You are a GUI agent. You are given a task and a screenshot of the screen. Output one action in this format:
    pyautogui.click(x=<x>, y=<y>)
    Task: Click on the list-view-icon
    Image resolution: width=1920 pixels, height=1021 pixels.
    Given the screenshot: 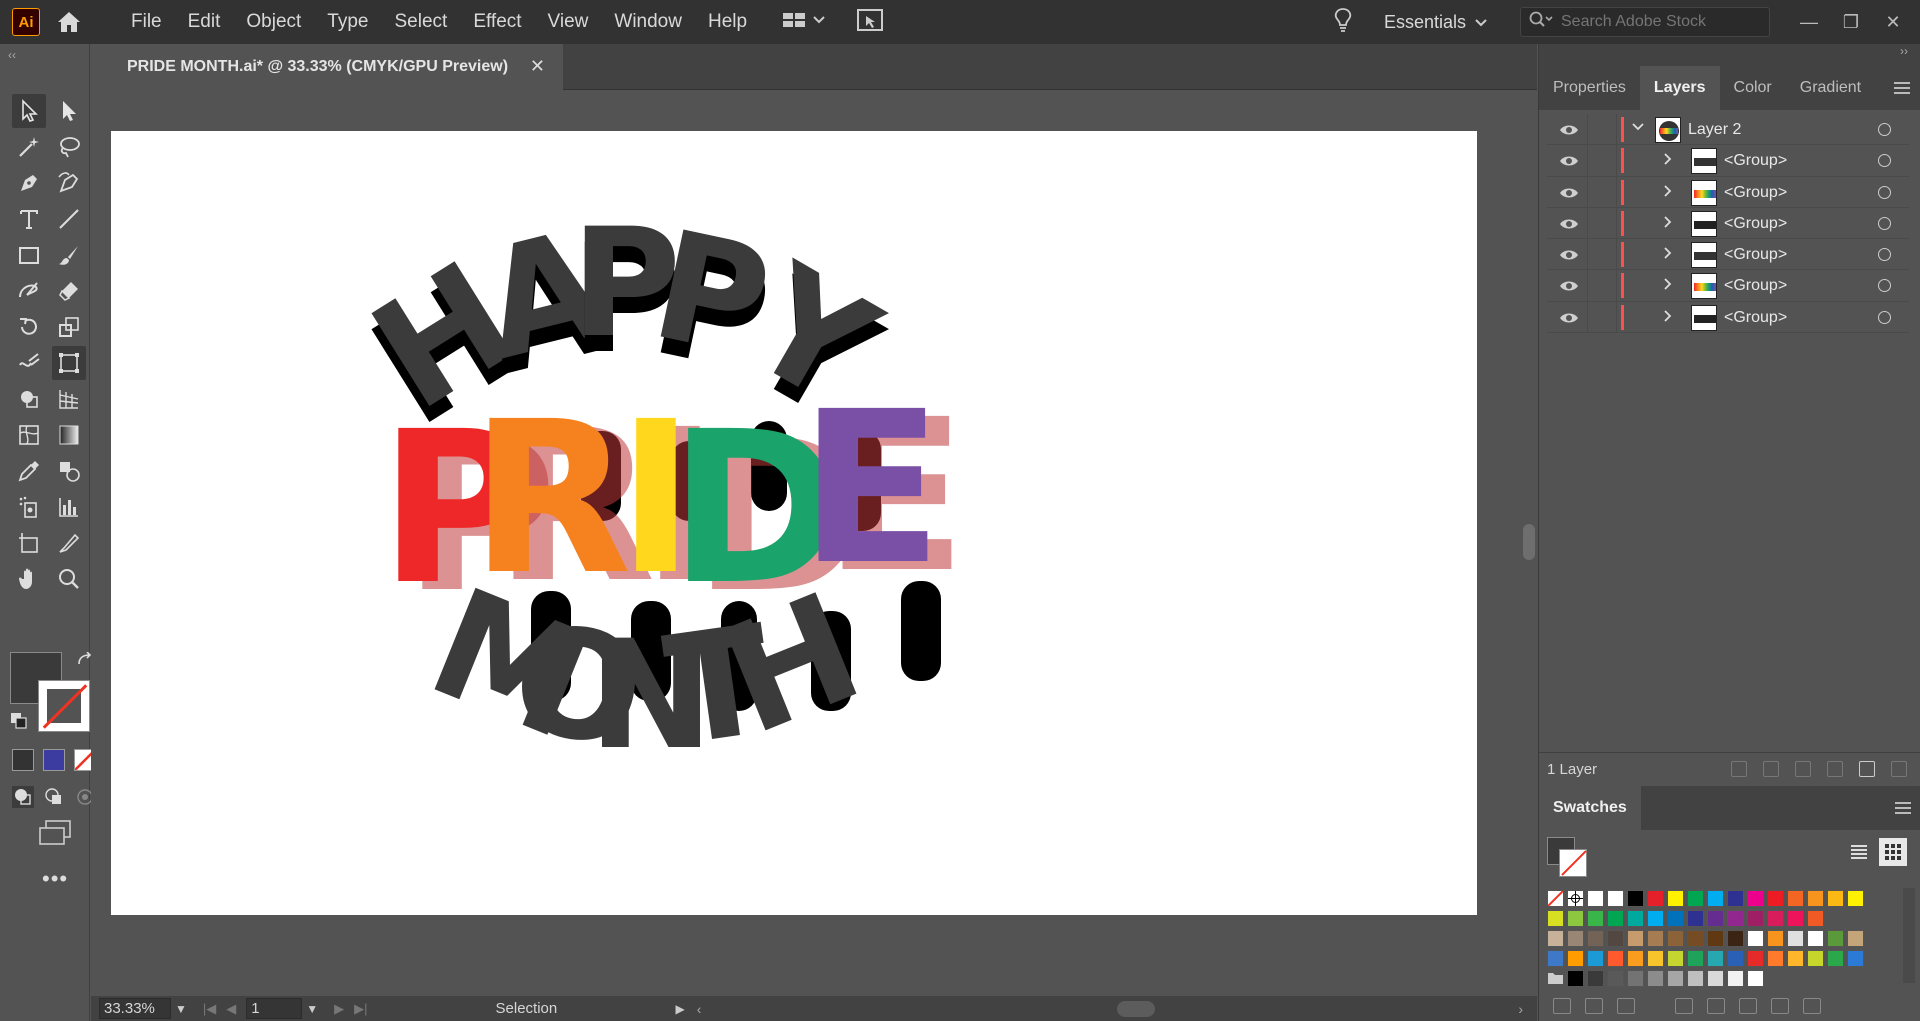 What is the action you would take?
    pyautogui.click(x=1859, y=852)
    